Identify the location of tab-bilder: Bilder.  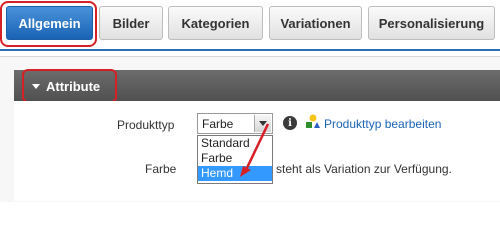
(131, 23).